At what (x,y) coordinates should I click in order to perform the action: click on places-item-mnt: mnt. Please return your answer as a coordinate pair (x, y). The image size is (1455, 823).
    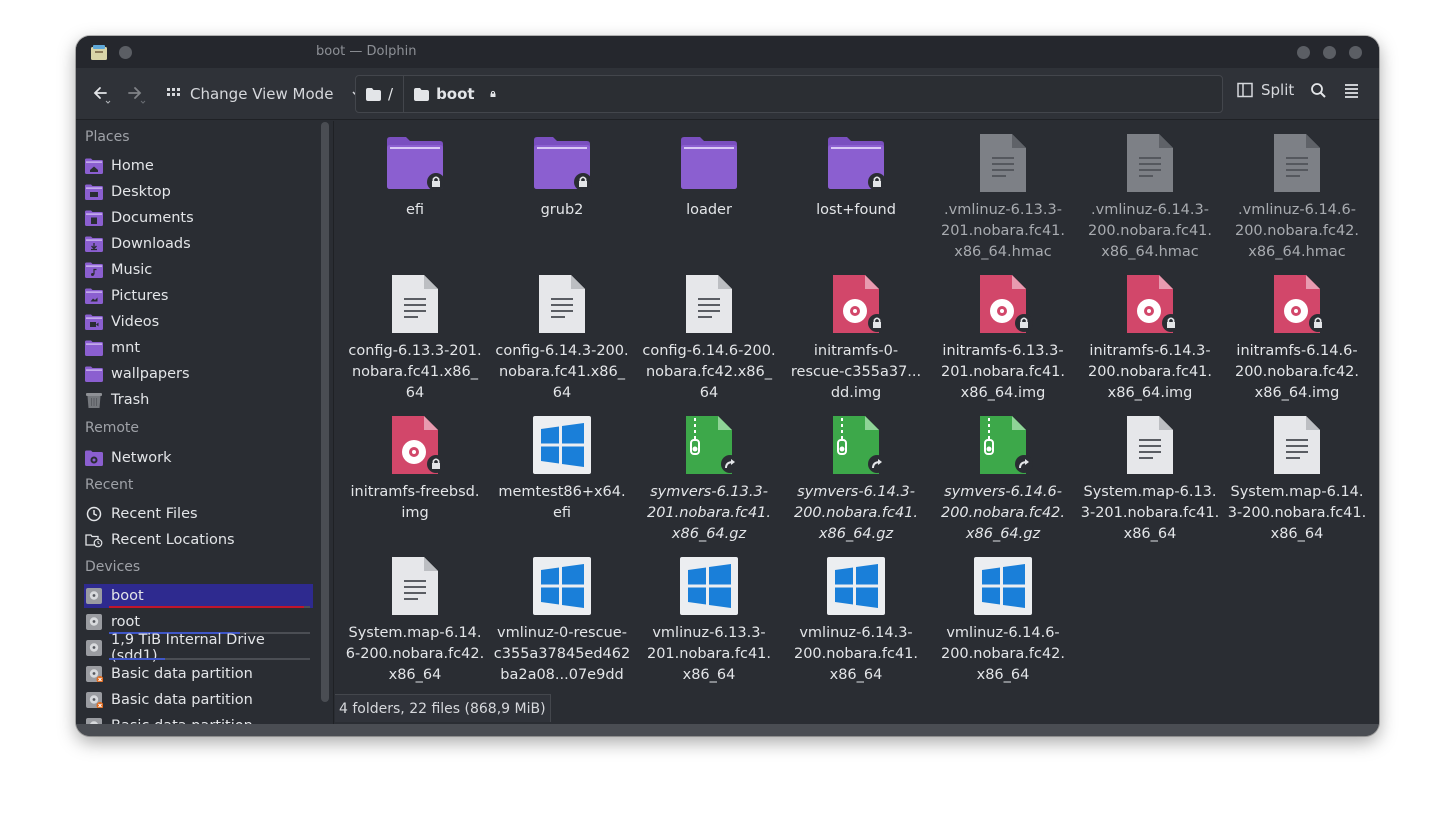
    Looking at the image, I should click on (198, 348).